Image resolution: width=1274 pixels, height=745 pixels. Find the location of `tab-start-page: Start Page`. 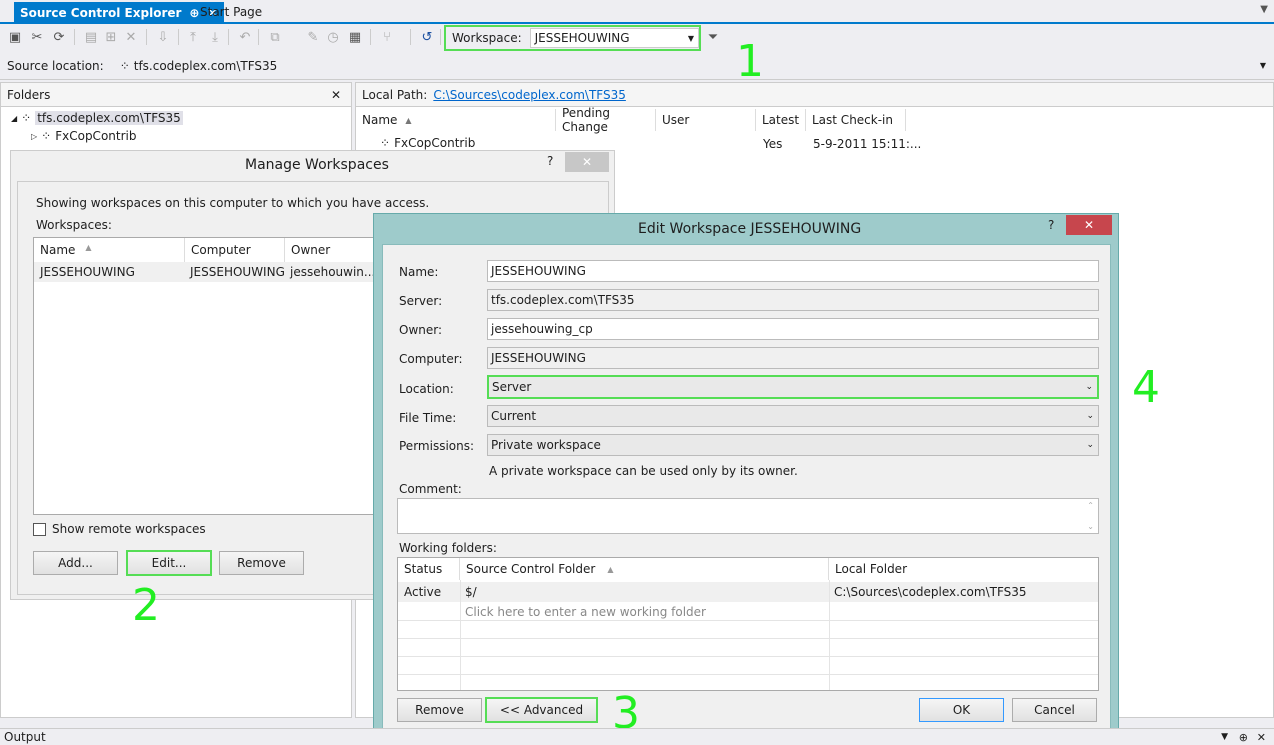

tab-start-page: Start Page is located at coordinates (231, 12).